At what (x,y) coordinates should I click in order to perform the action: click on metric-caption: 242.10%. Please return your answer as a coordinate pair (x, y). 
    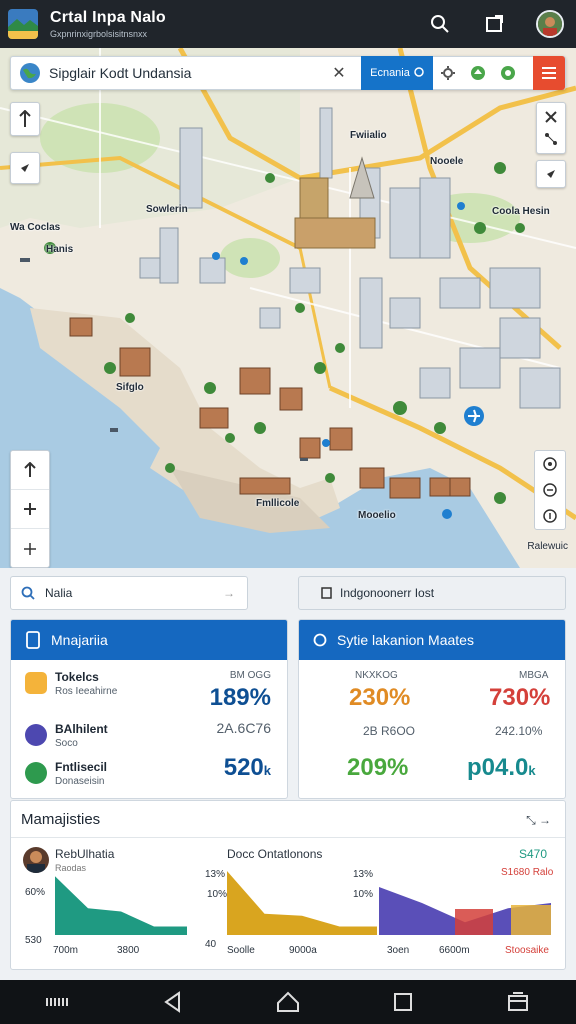
    Looking at the image, I should click on (519, 731).